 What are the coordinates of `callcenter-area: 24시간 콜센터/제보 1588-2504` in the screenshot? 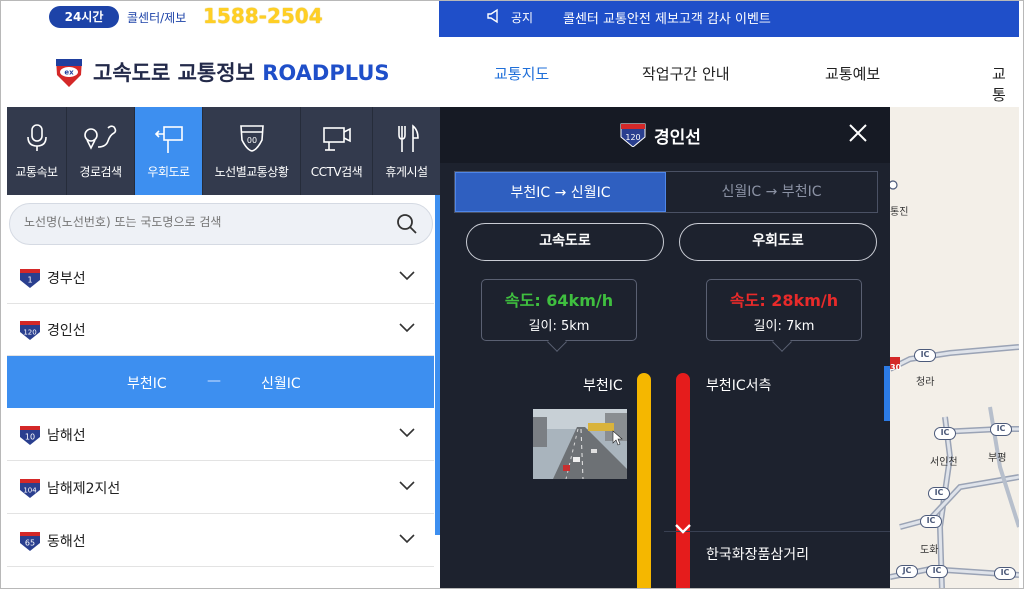 It's located at (223, 19).